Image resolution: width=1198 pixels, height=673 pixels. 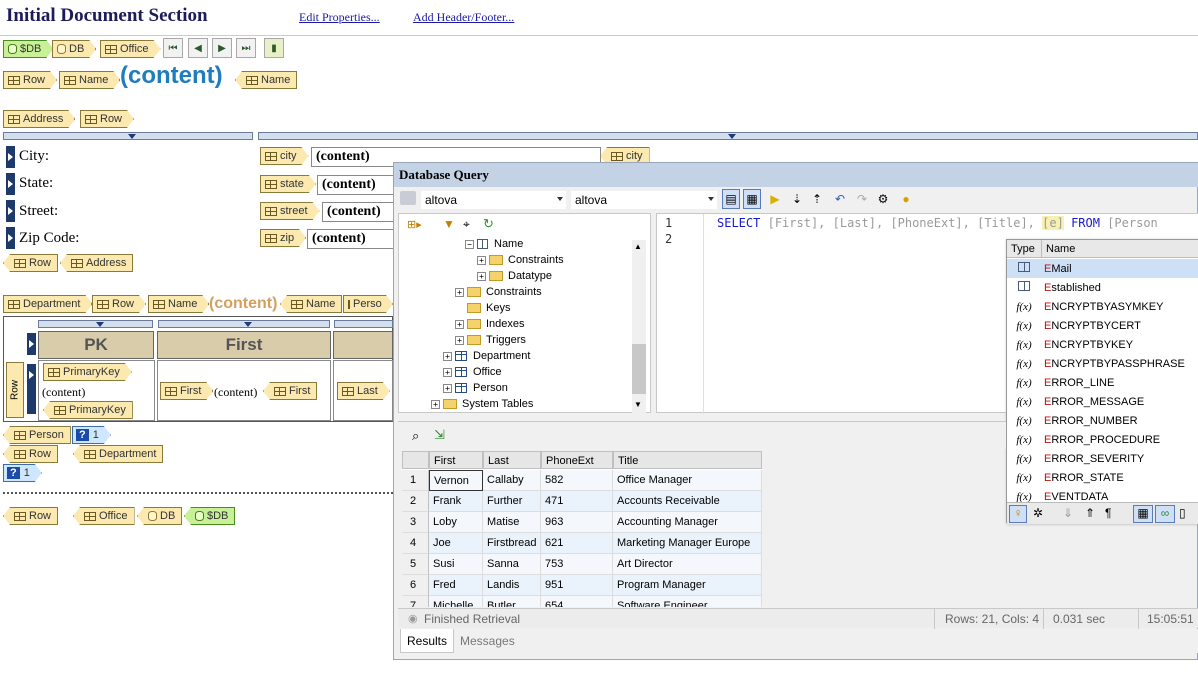 I want to click on first-content: (content), so click(x=235, y=392).